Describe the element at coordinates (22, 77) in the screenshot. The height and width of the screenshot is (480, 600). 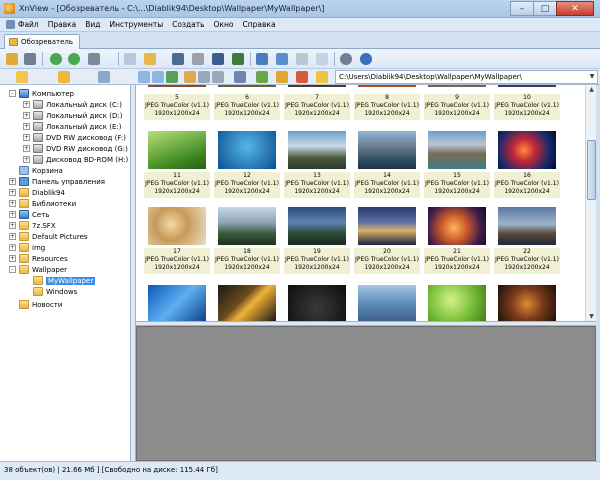
I see `folders-tab-icon` at that location.